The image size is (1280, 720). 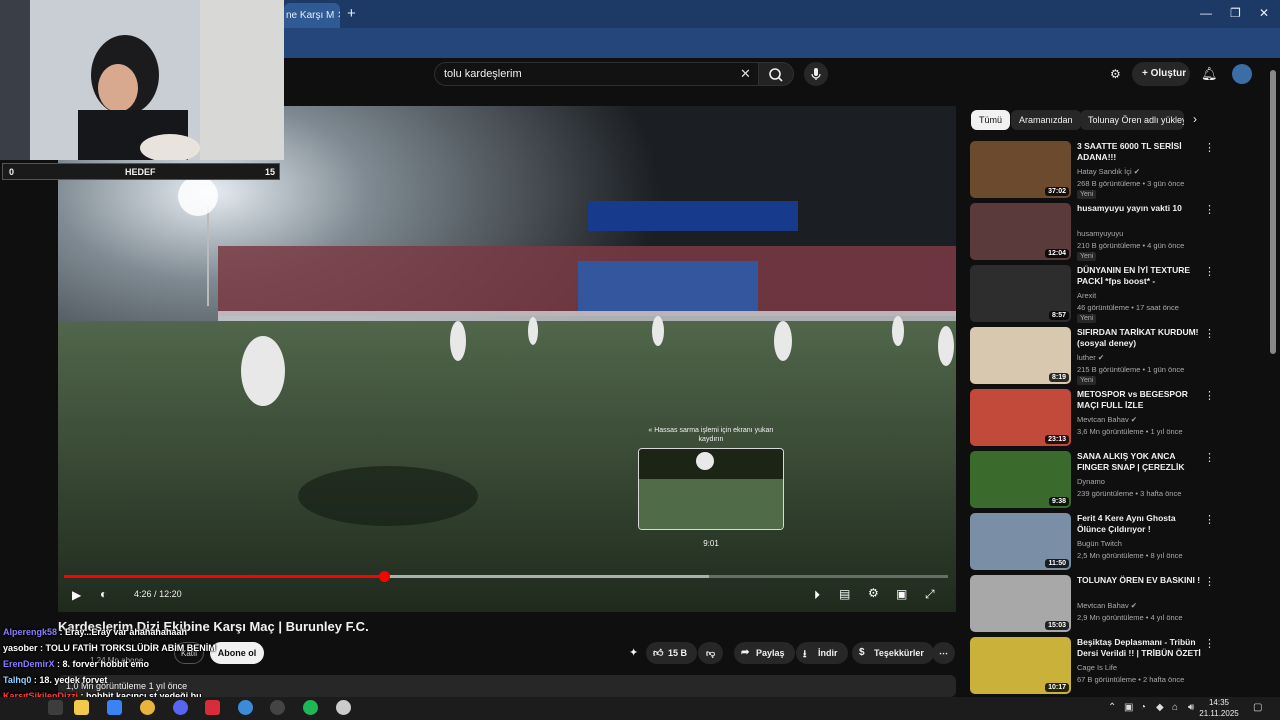 What do you see at coordinates (237, 653) in the screenshot?
I see `subscribe-button: Abone ol` at bounding box center [237, 653].